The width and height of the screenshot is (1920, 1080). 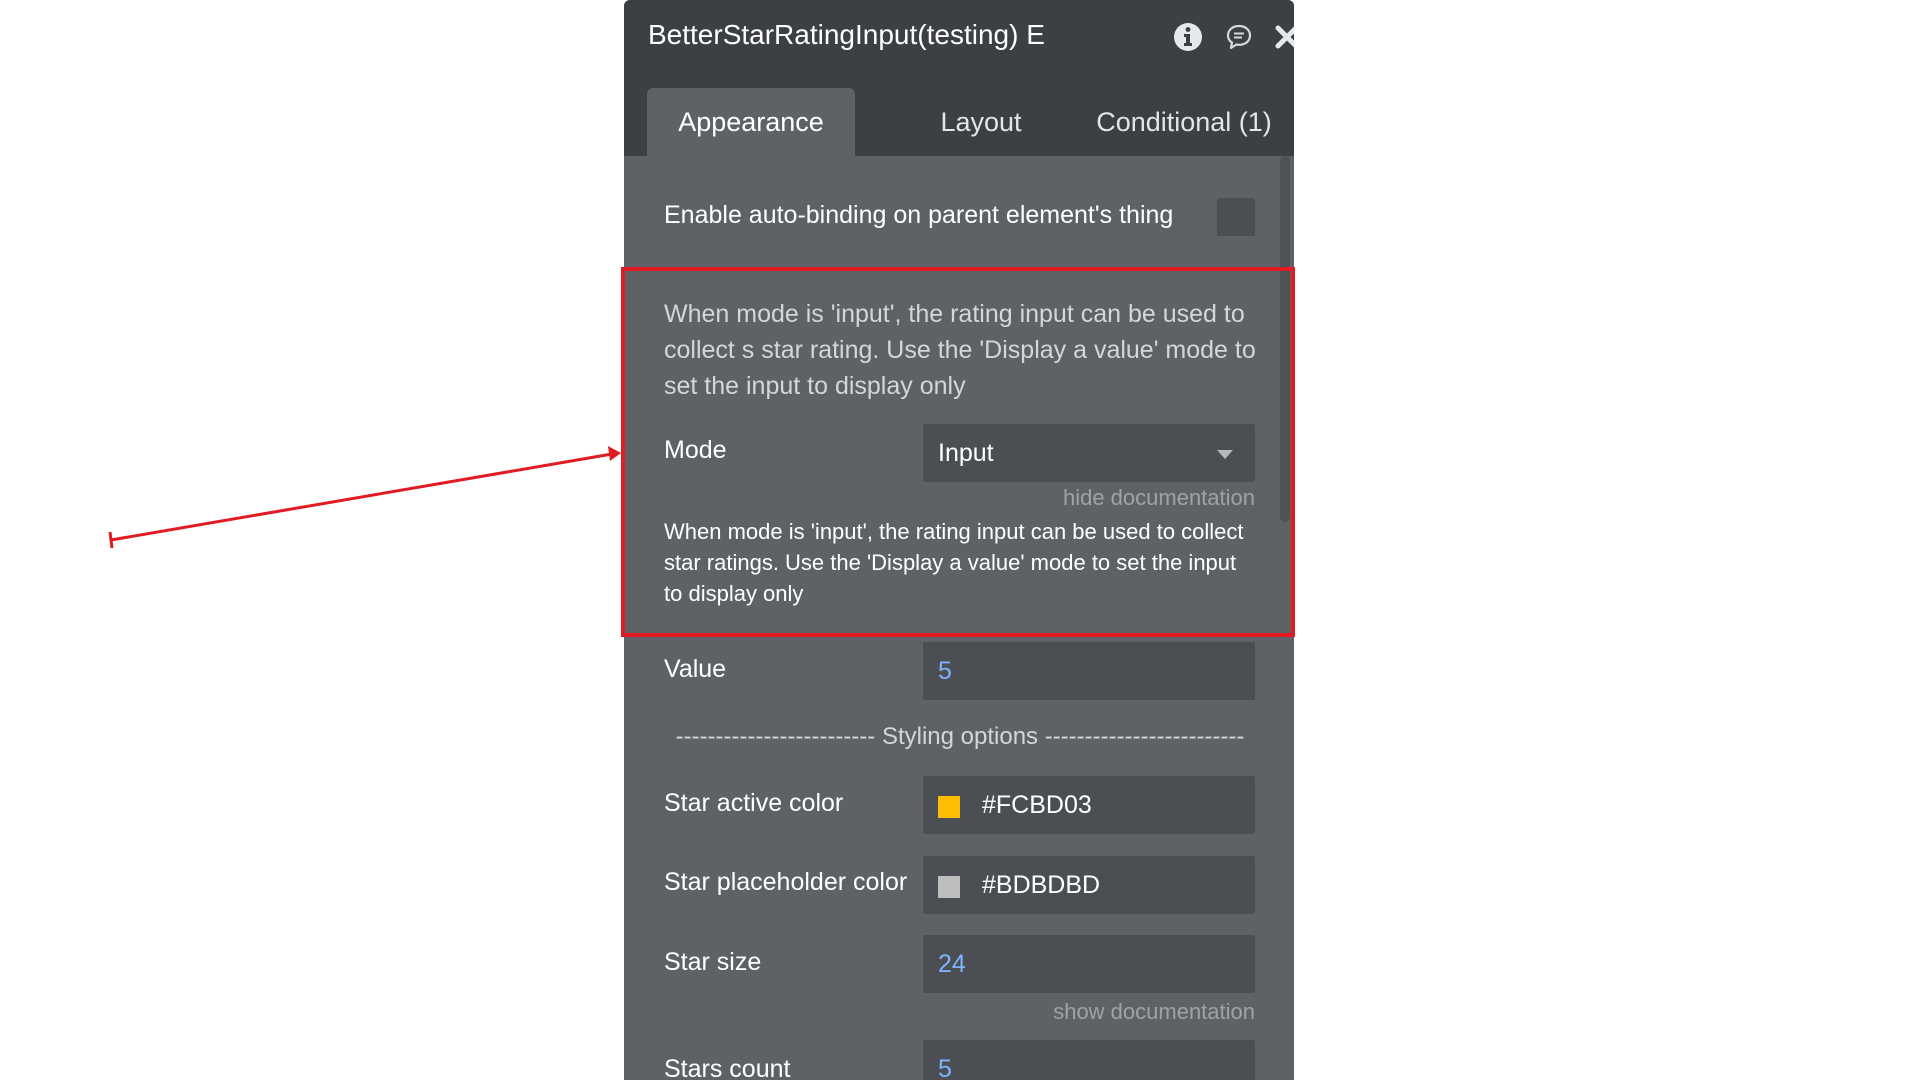 I want to click on star-placeholder-color-value: #BDBDBD, so click(x=1041, y=885).